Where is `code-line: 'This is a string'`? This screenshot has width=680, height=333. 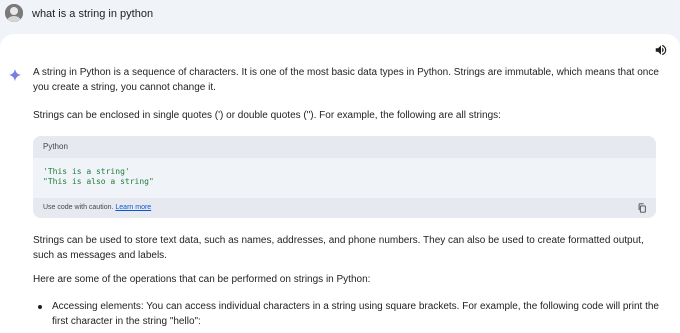
code-line: 'This is a string' is located at coordinates (86, 171).